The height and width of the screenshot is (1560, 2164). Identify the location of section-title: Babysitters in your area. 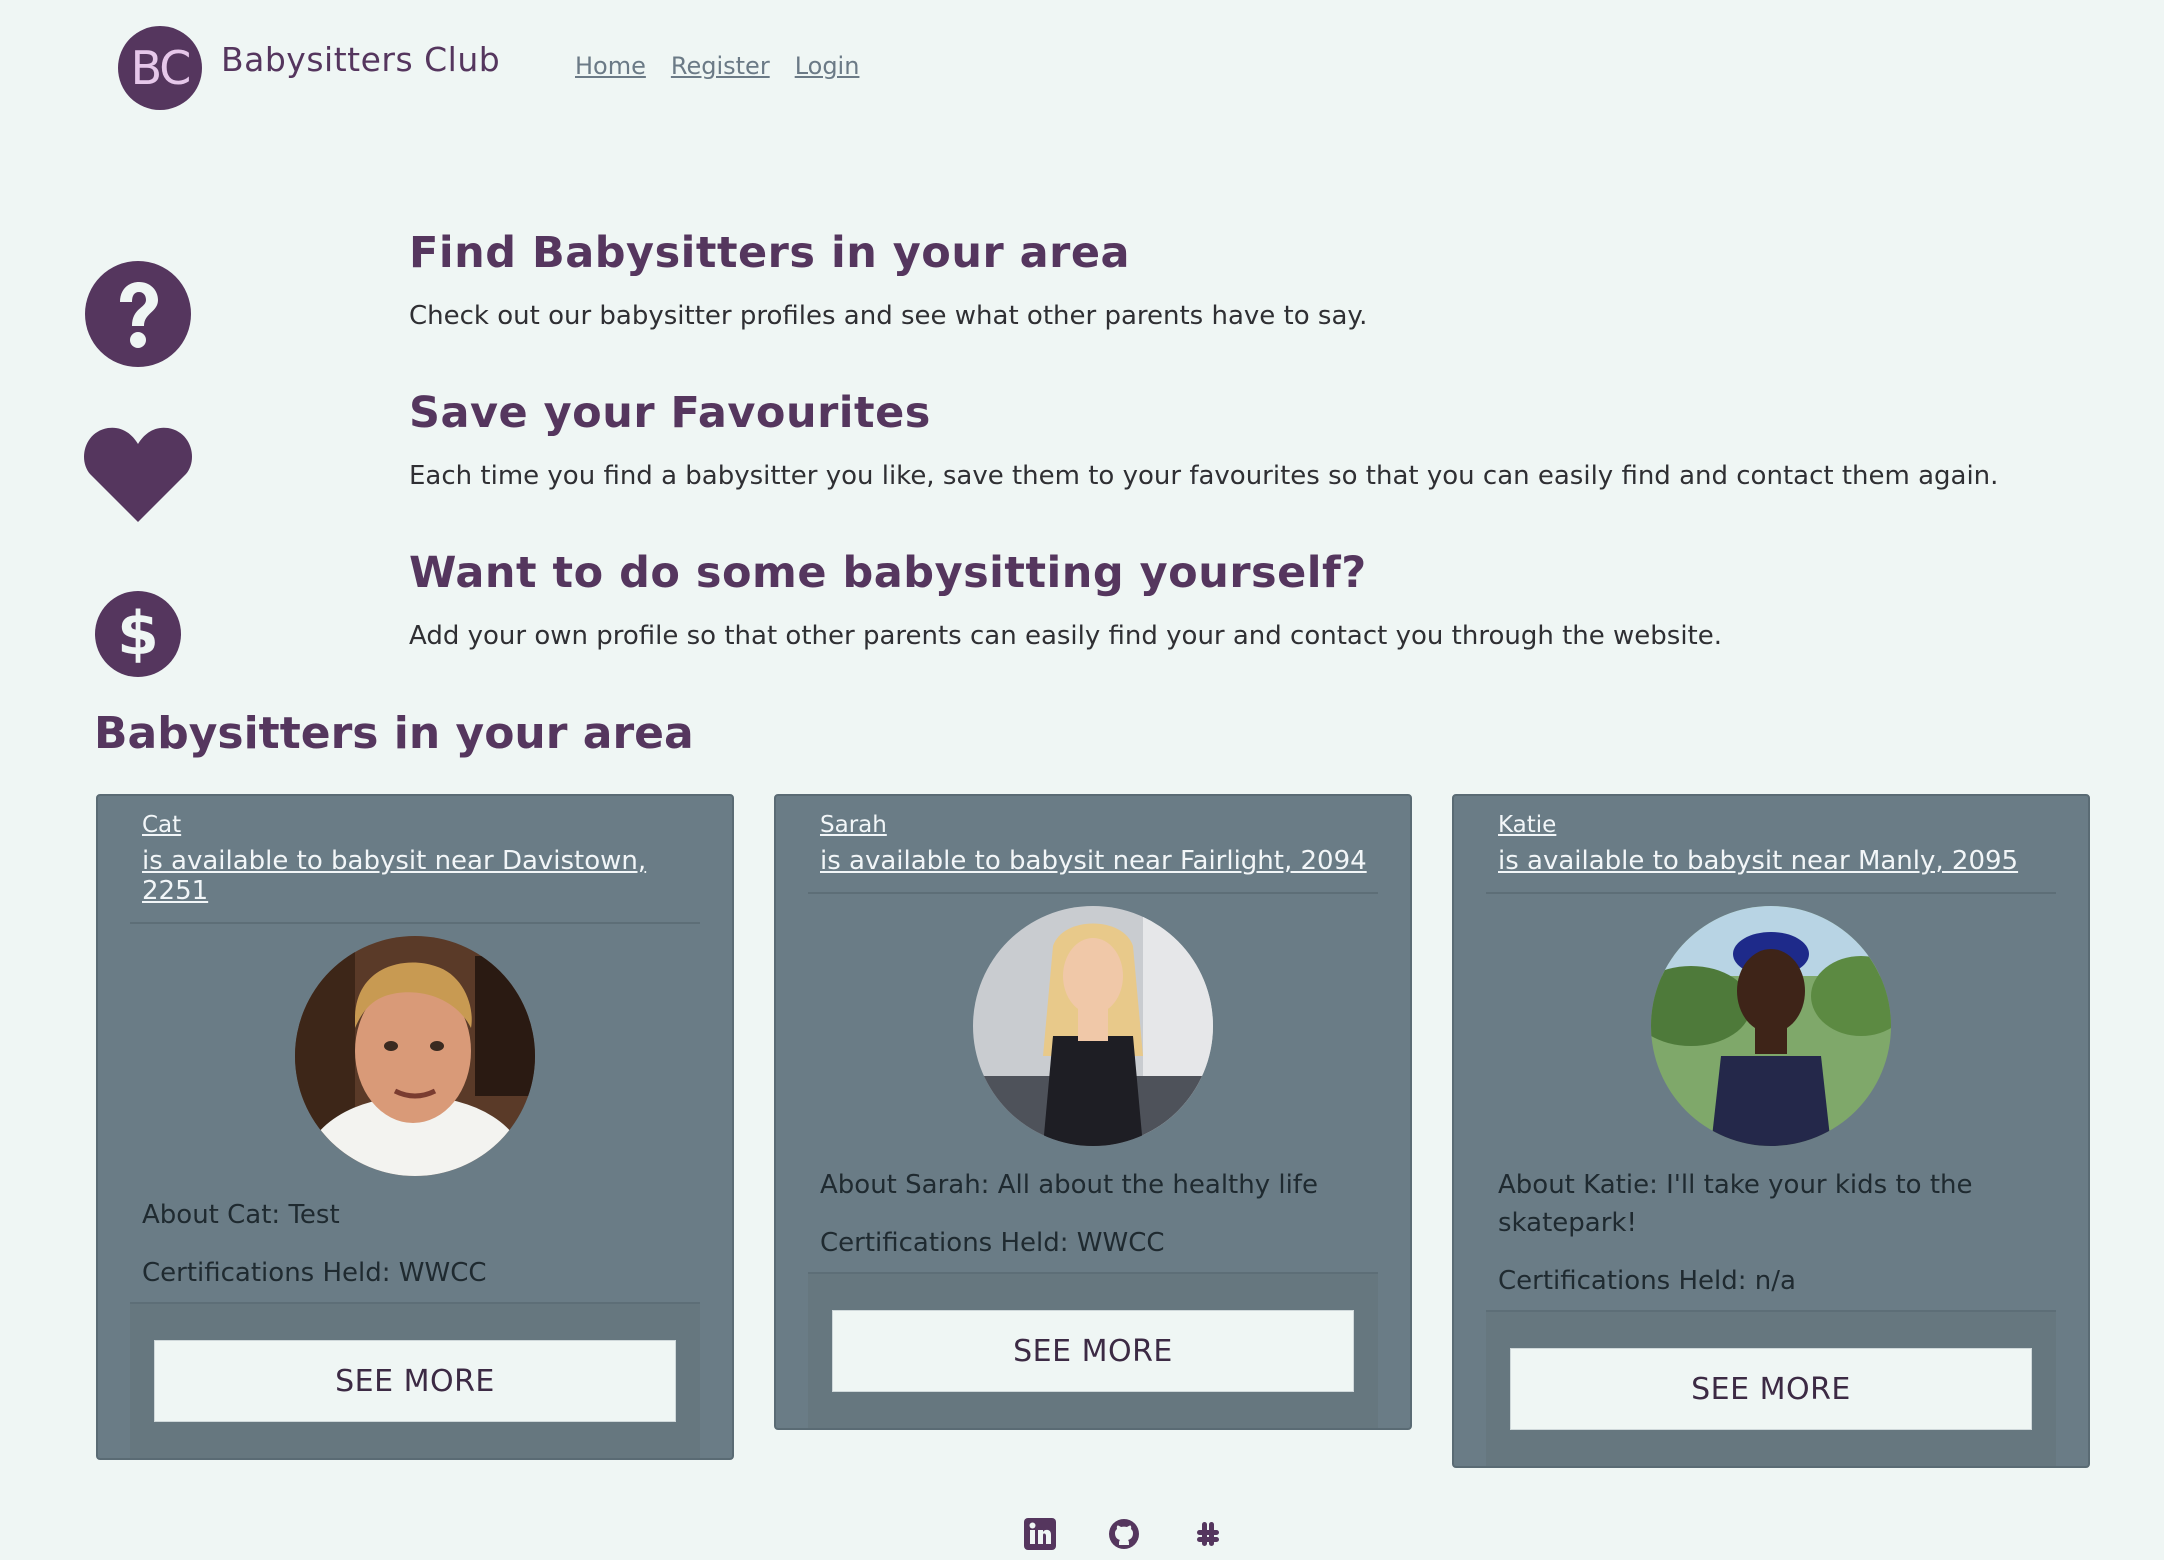
(394, 733).